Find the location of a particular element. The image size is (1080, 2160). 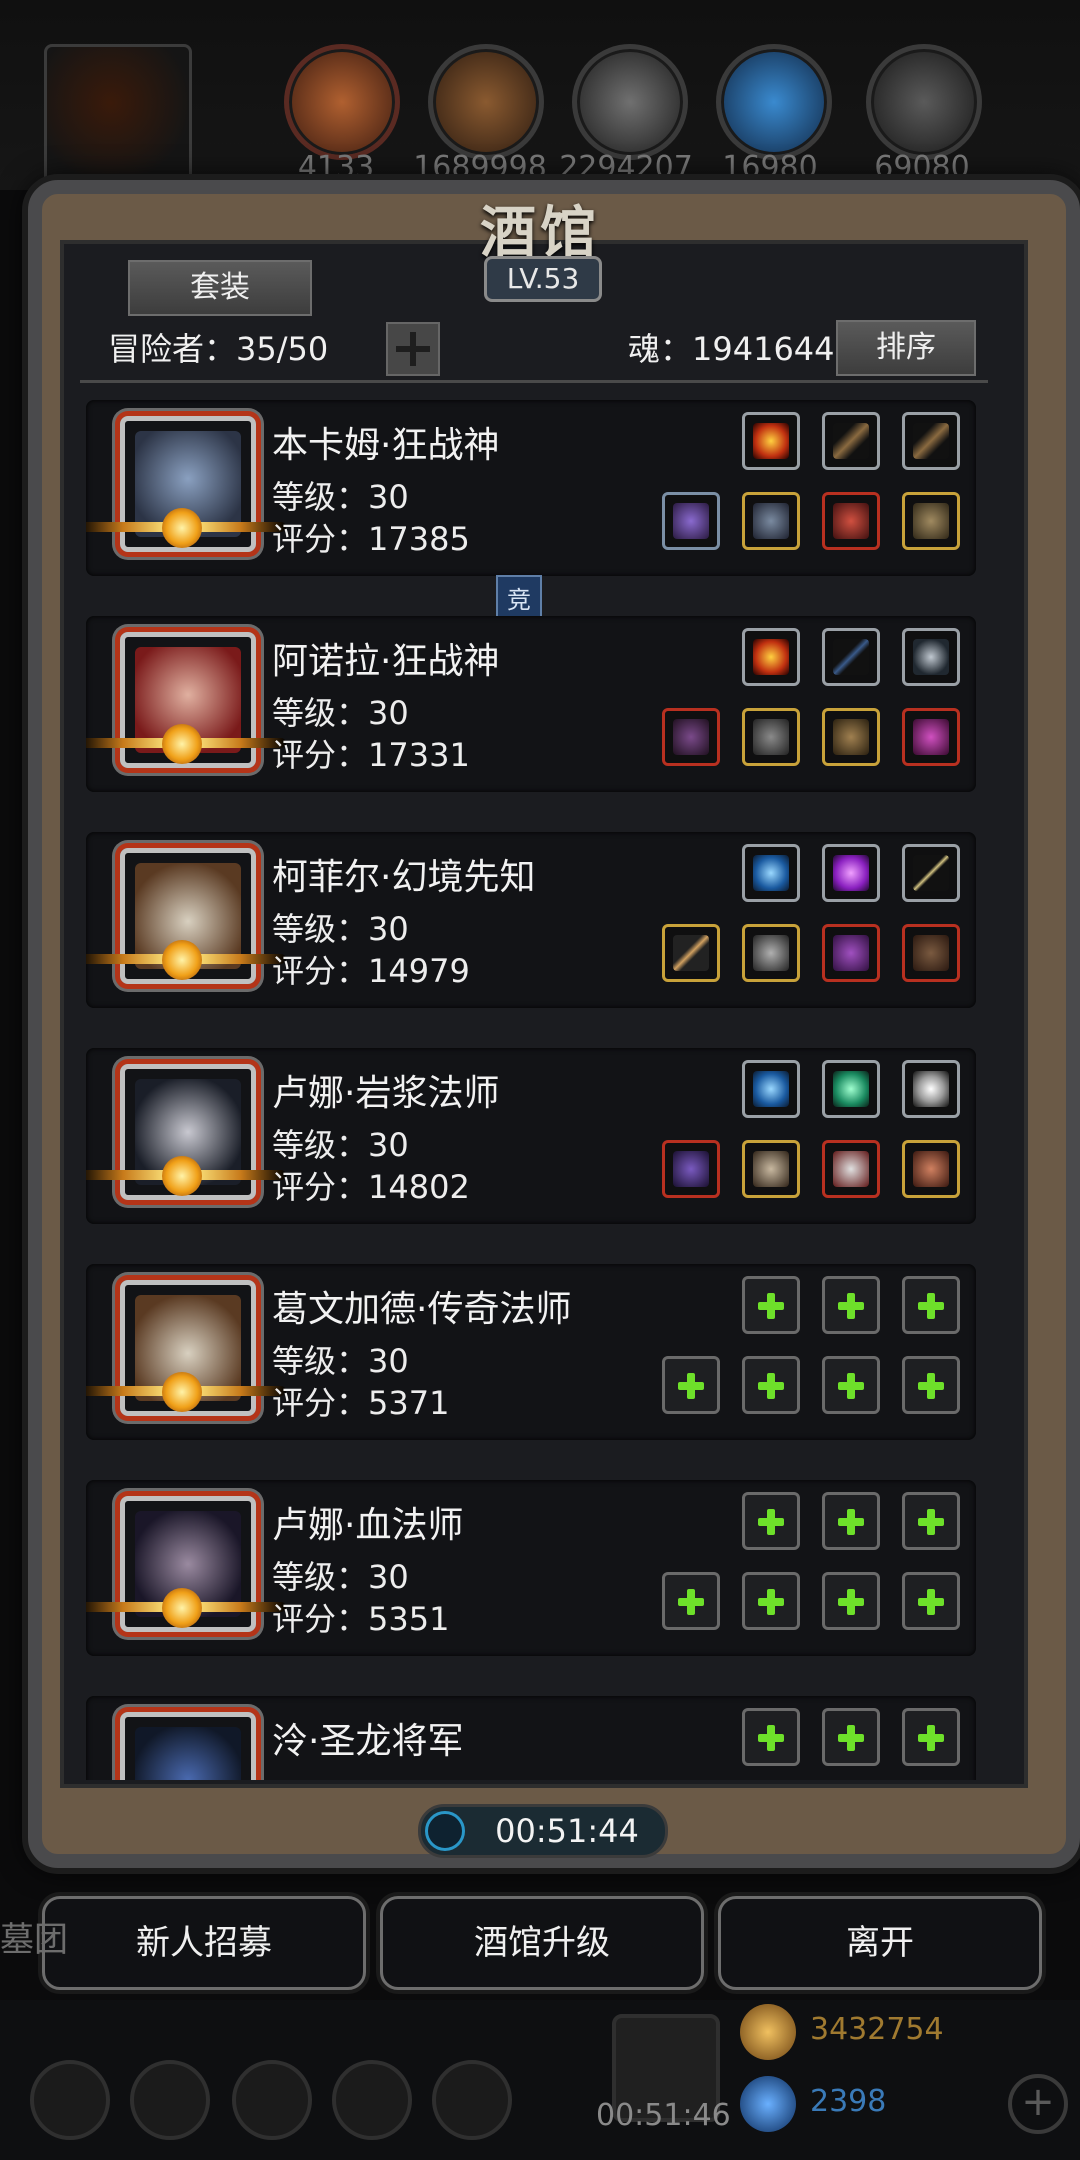

hero-avatar is located at coordinates (188, 1746).